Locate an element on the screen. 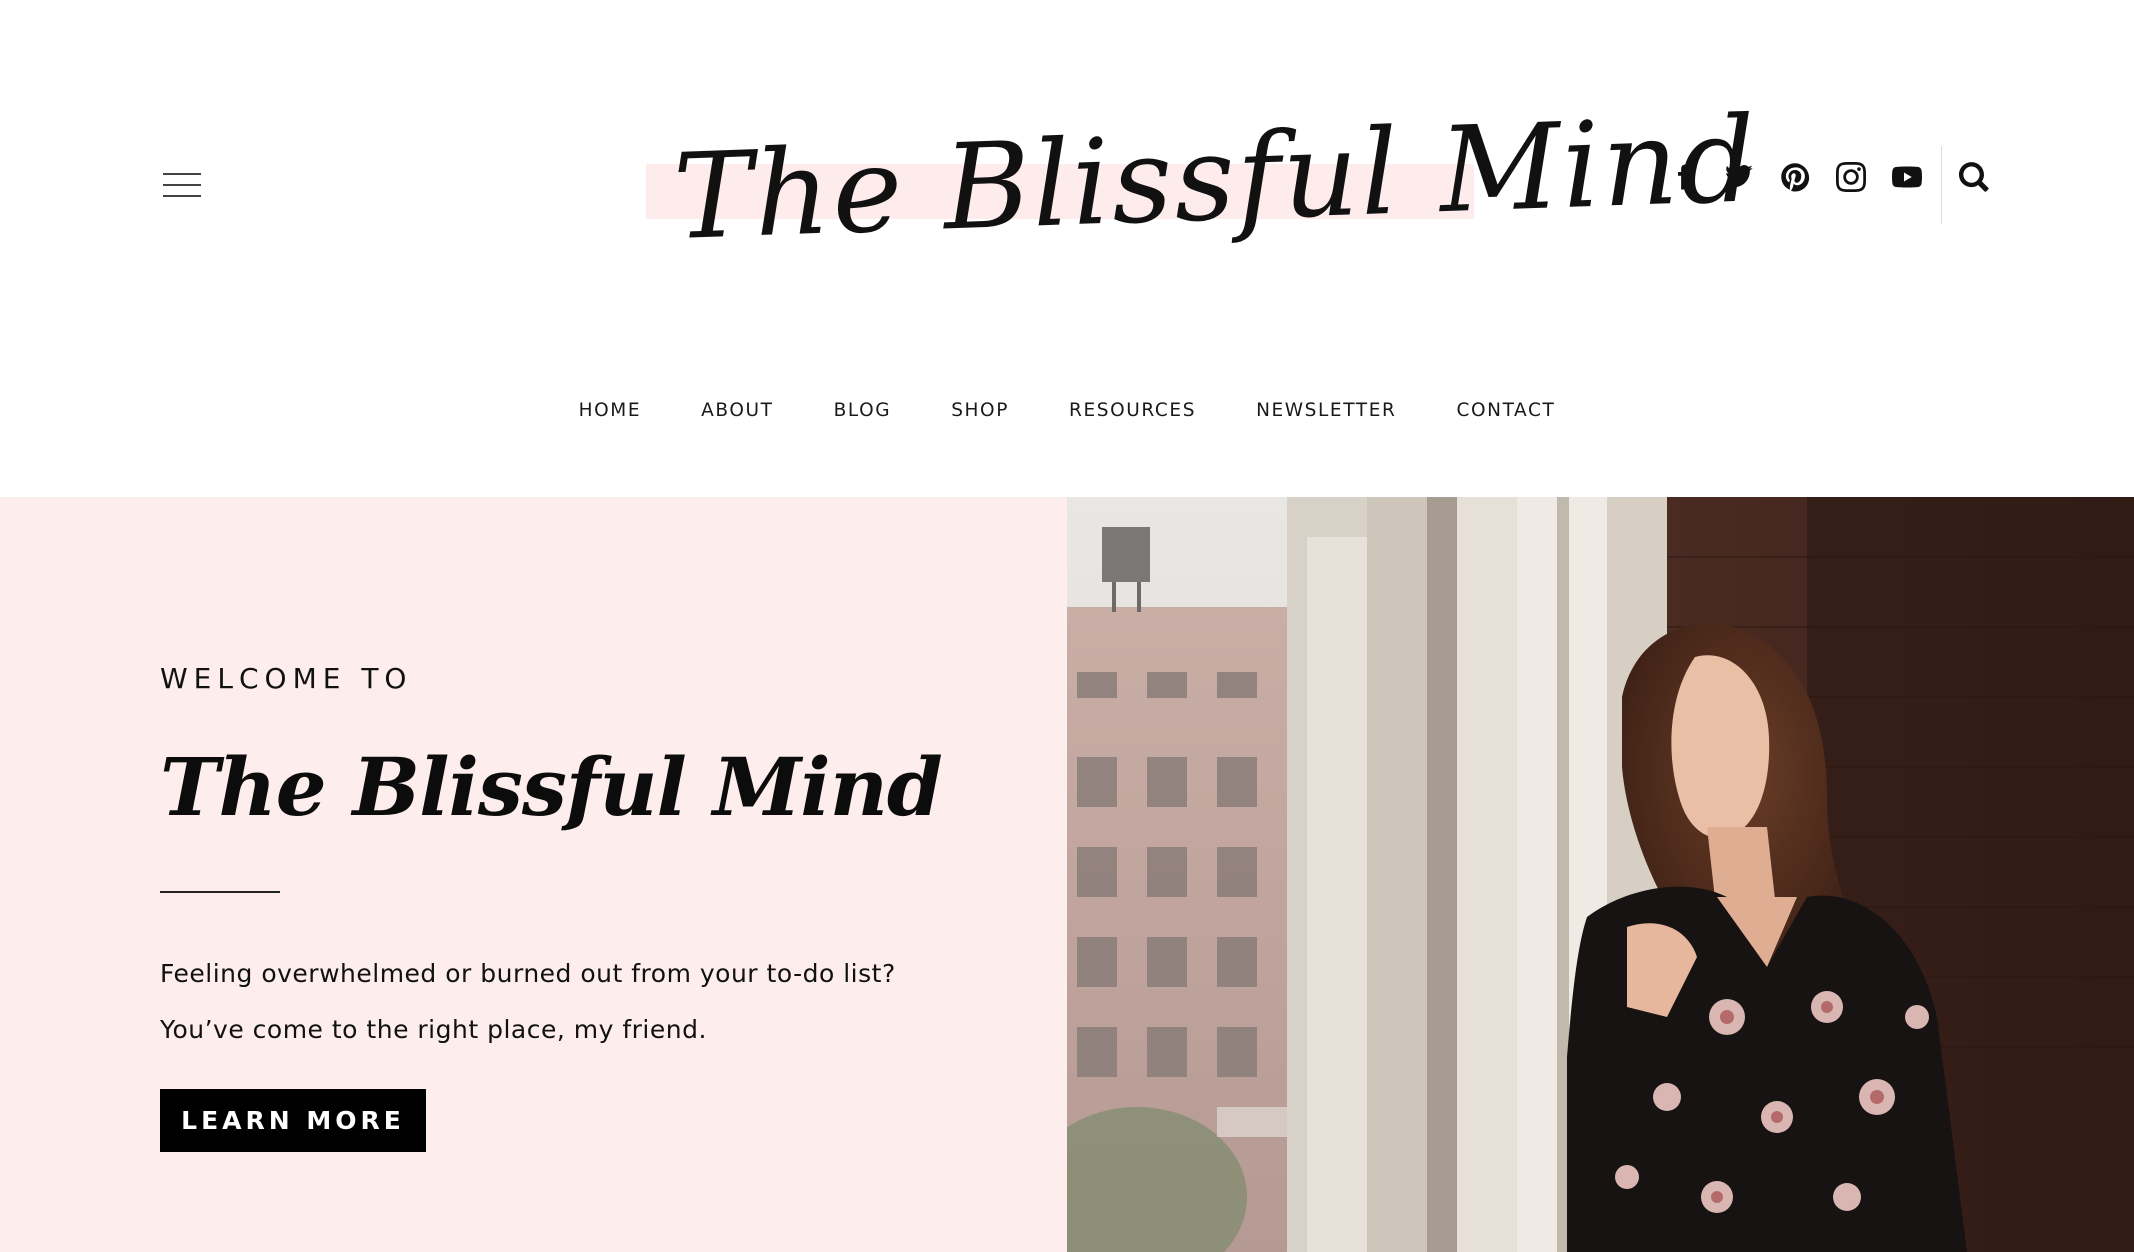 The image size is (2134, 1252). pinterest-icon is located at coordinates (1795, 184).